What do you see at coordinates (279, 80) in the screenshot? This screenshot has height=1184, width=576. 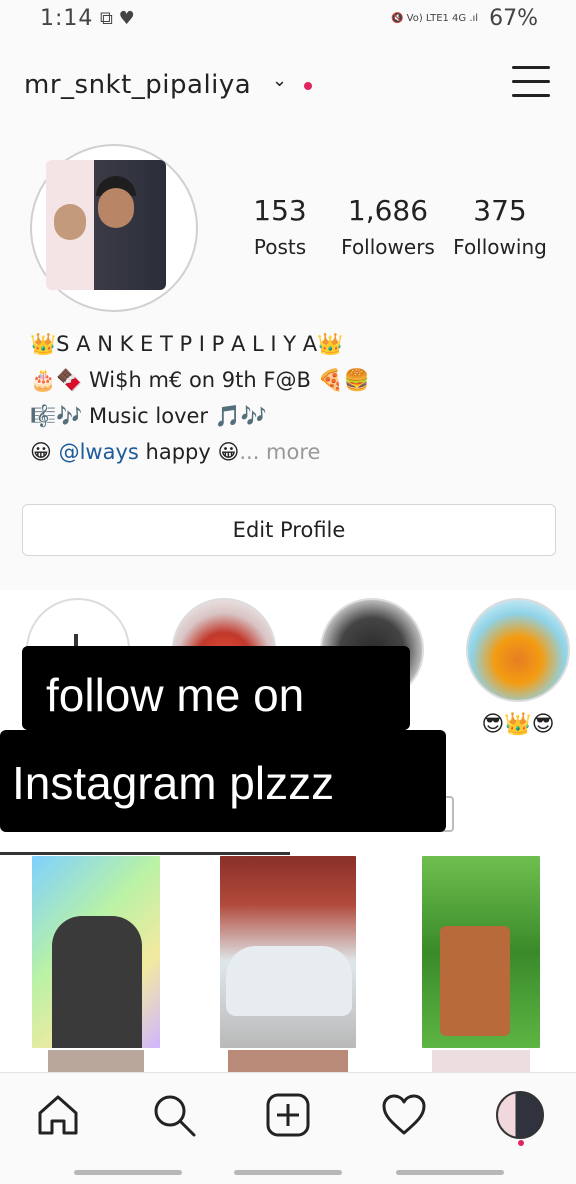 I see `chevron-down-icon: ⌄` at bounding box center [279, 80].